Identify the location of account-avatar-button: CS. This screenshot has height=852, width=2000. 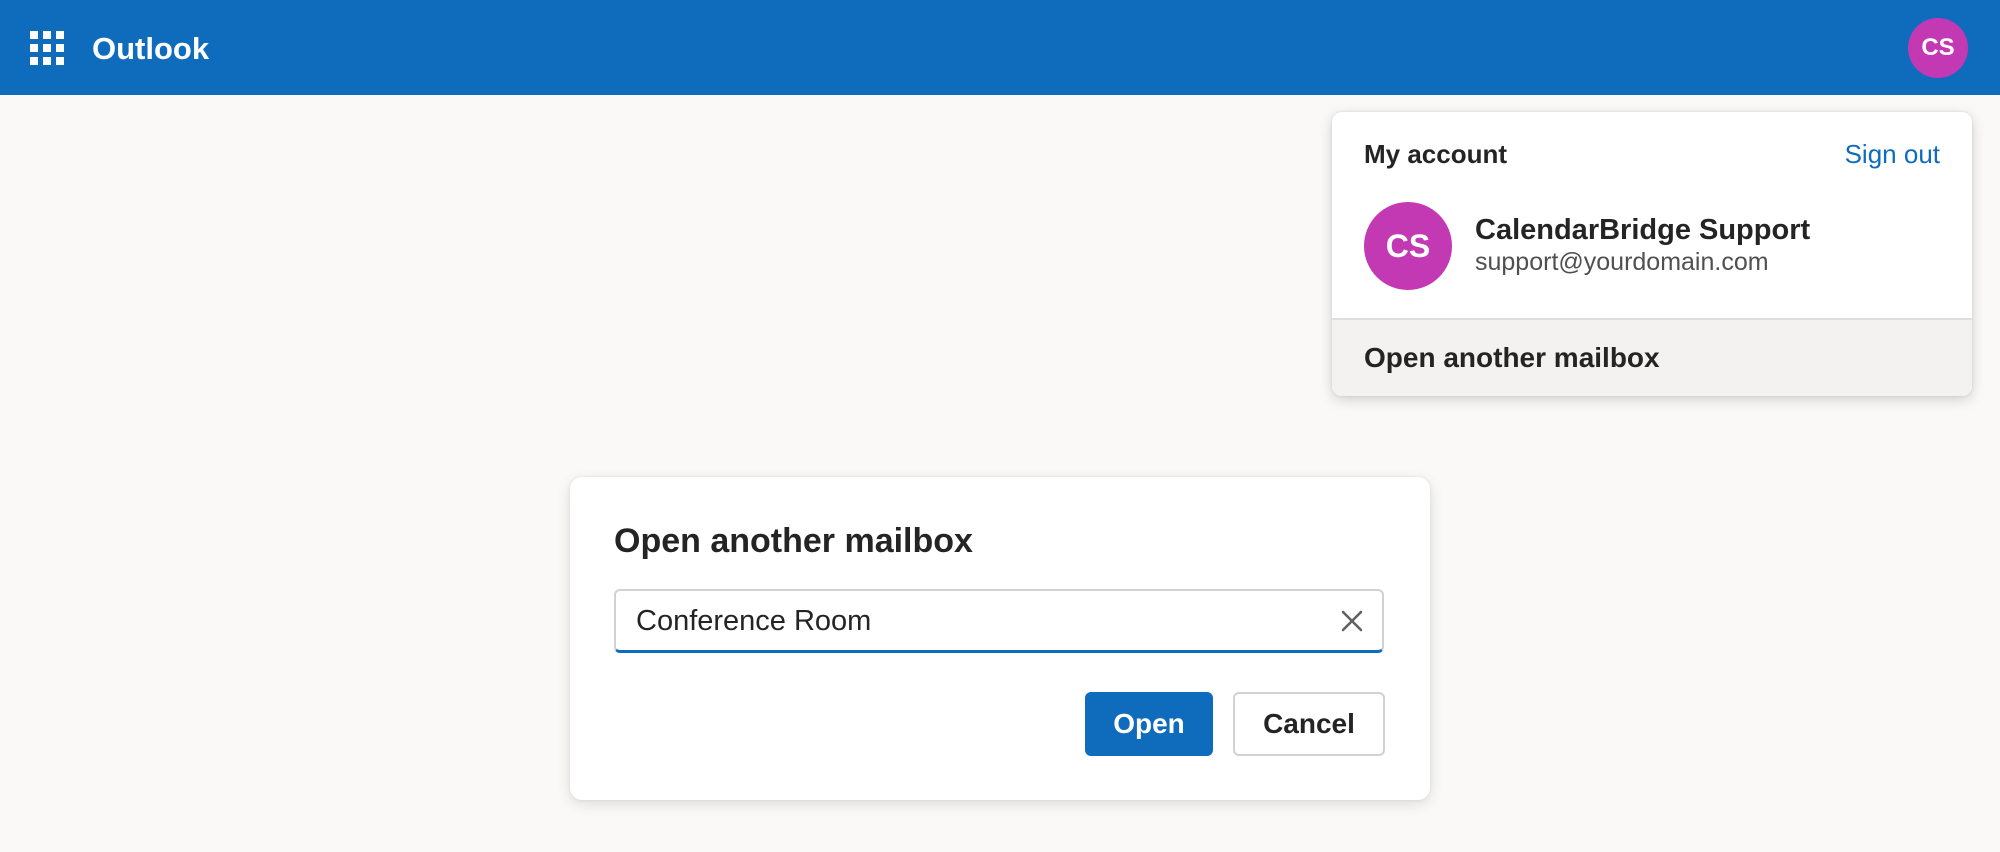
(1938, 48).